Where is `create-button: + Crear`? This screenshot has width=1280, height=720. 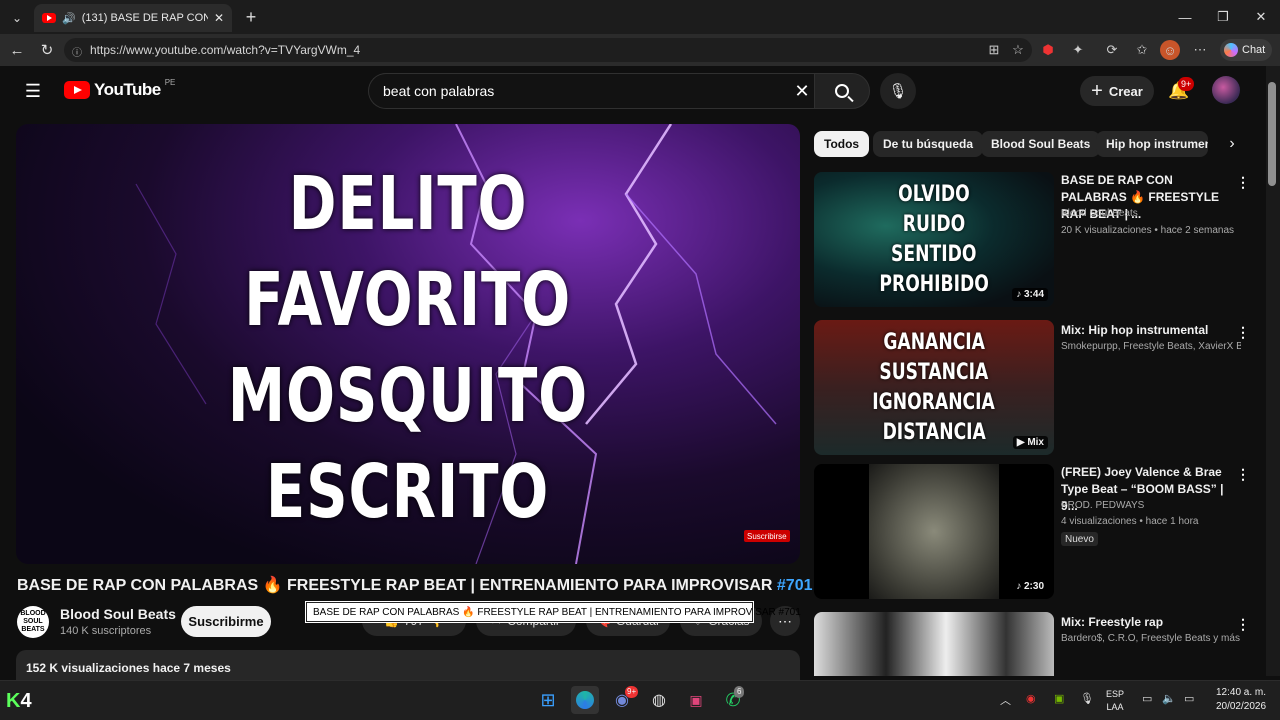 create-button: + Crear is located at coordinates (1117, 91).